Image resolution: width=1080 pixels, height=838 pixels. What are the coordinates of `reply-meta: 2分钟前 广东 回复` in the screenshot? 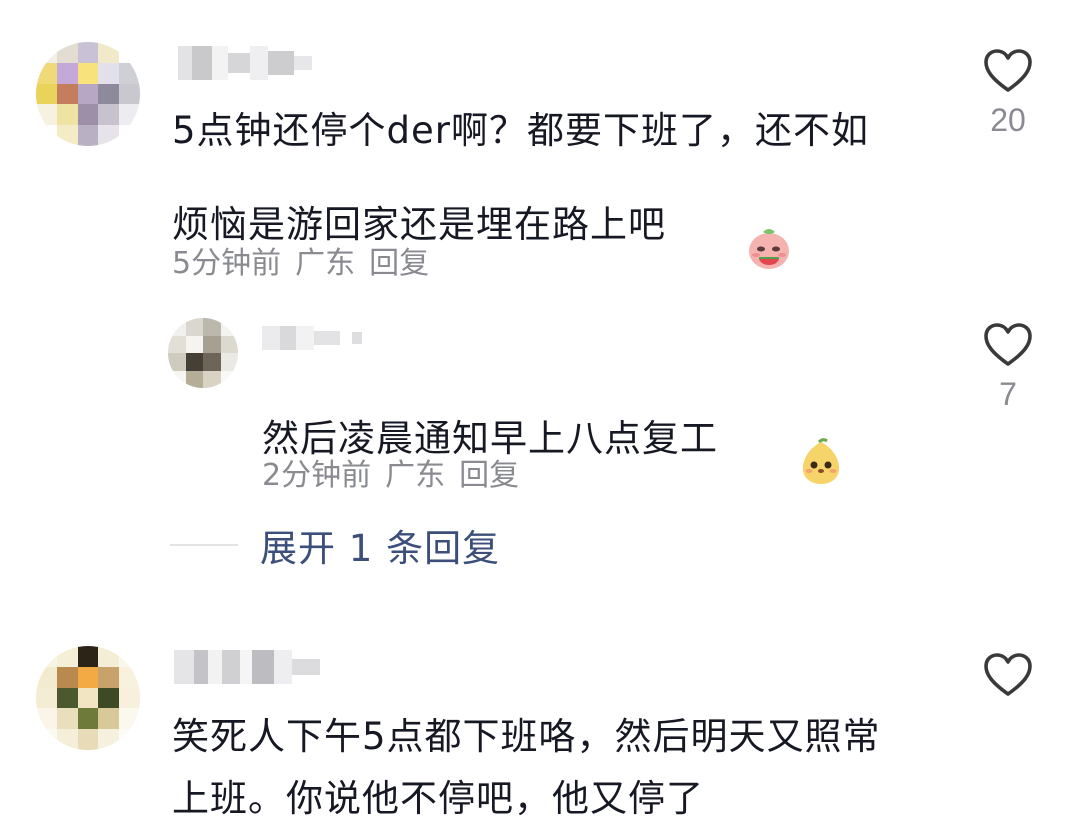 It's located at (390, 472).